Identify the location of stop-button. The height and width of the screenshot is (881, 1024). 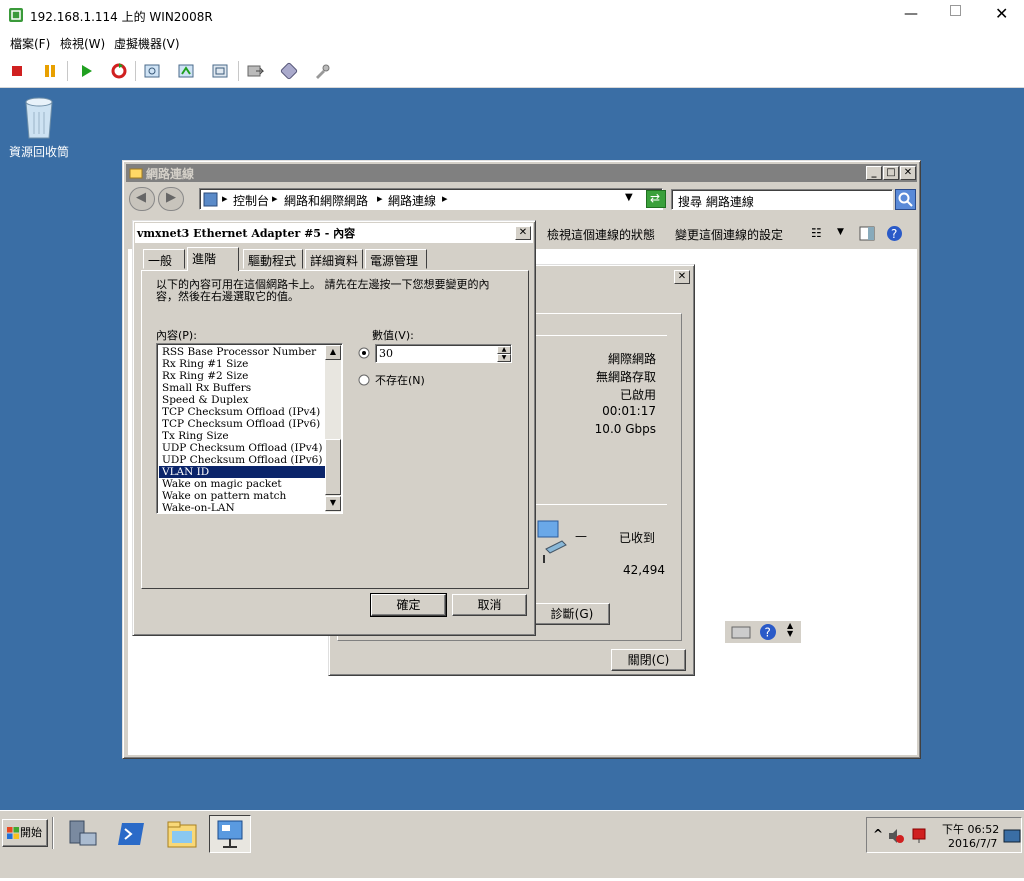
(17, 71).